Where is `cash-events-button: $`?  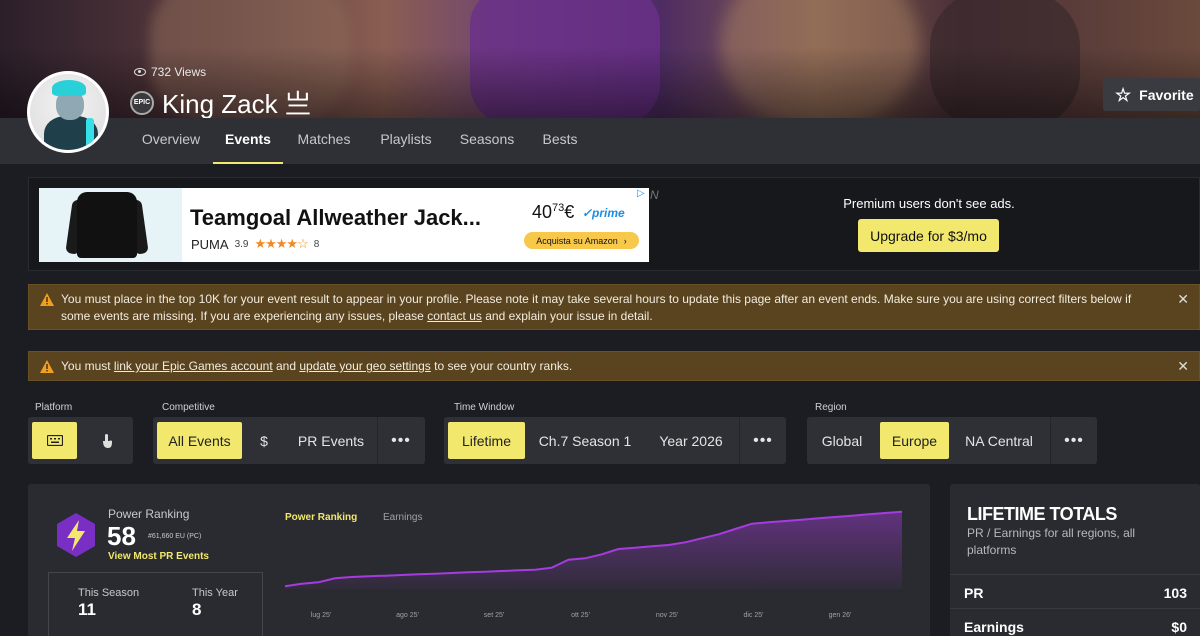 cash-events-button: $ is located at coordinates (264, 440).